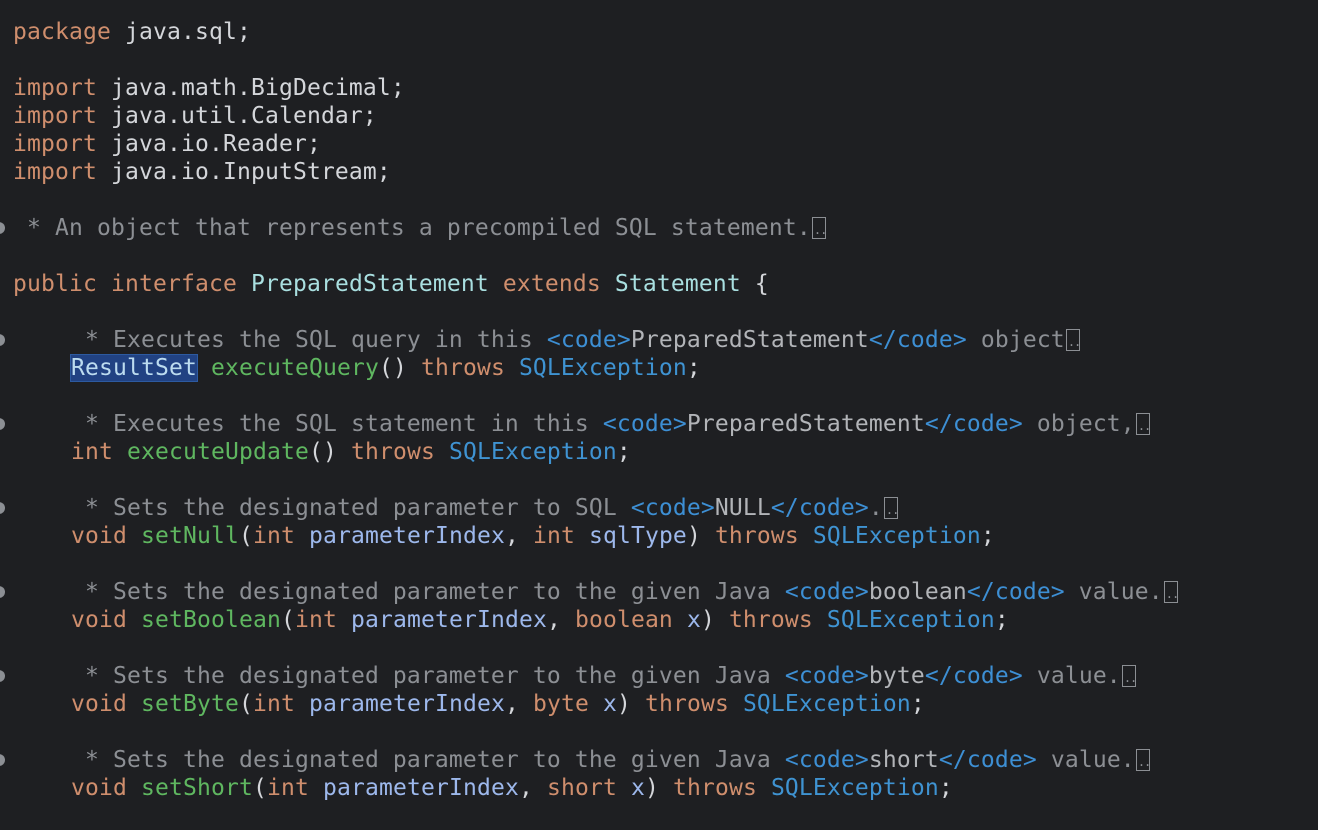 The height and width of the screenshot is (830, 1318). Describe the element at coordinates (55, 284) in the screenshot. I see `keyword: public` at that location.